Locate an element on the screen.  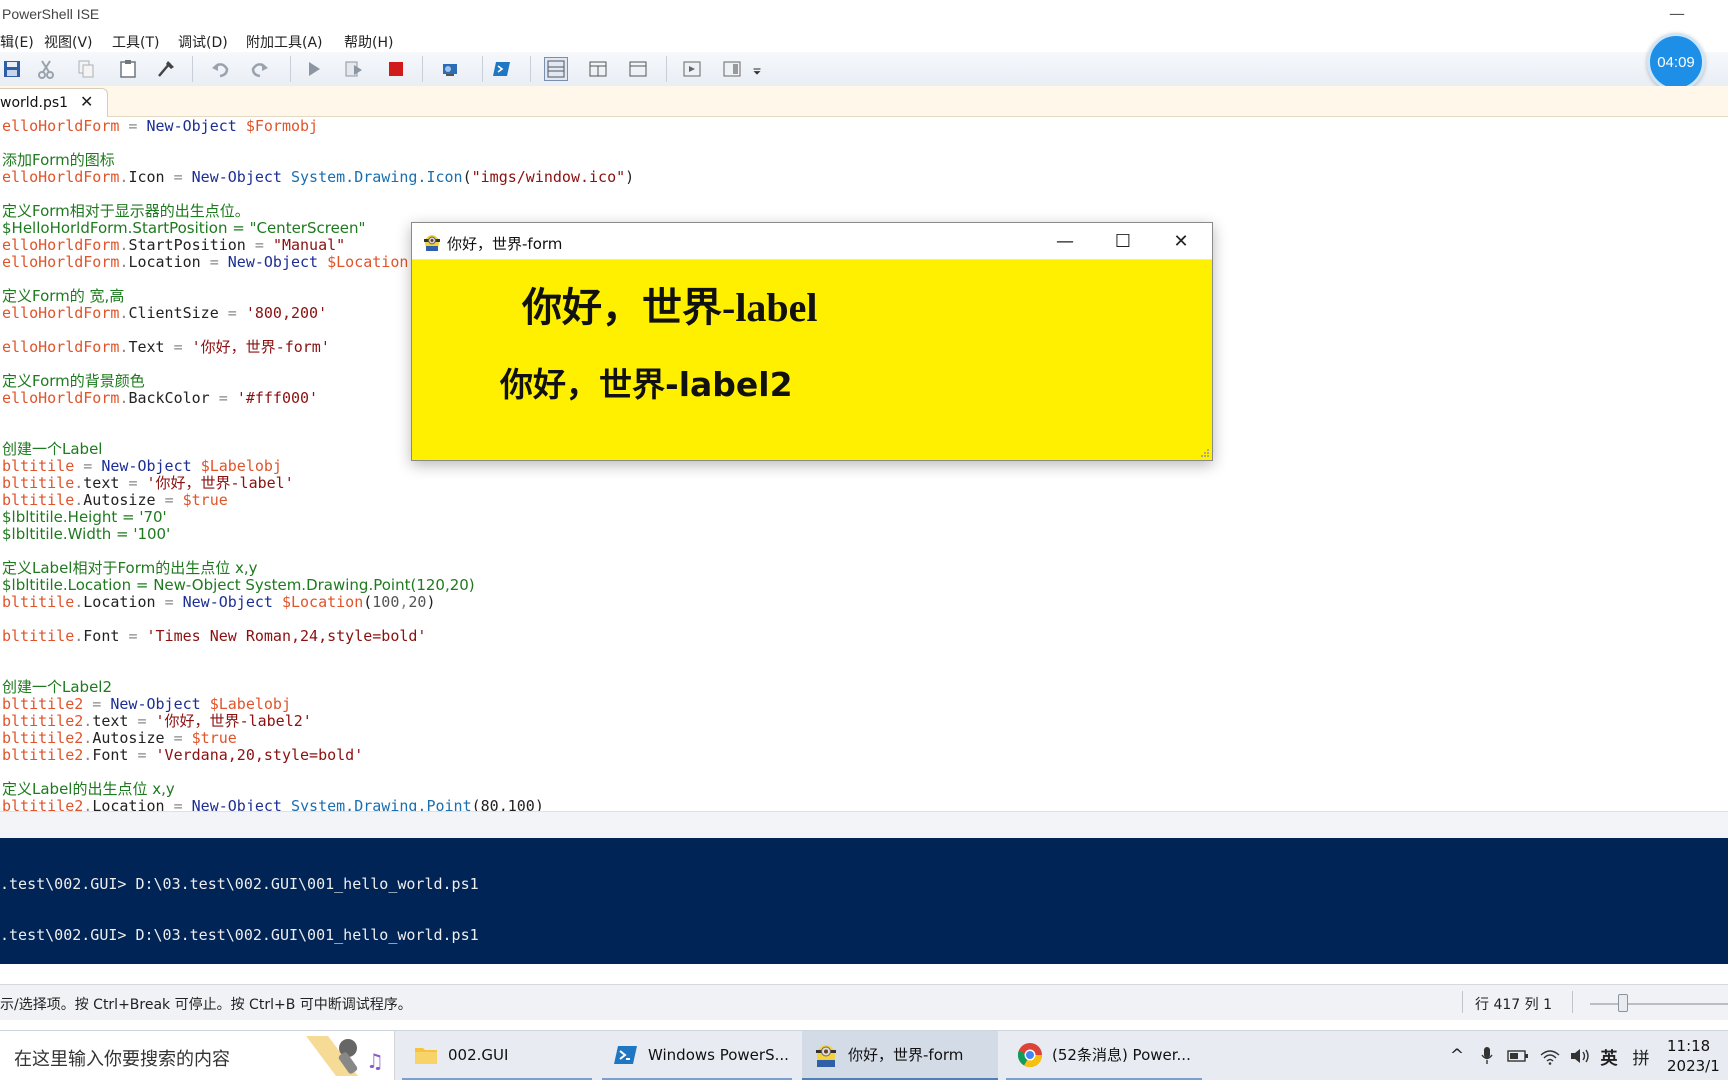
code-token: 添加Form的图标 is located at coordinates (58, 160).